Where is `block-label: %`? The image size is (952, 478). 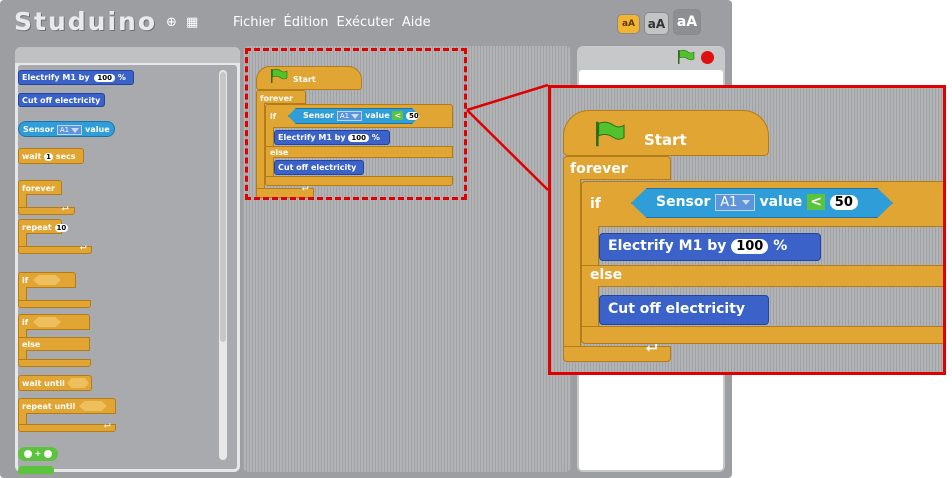 block-label: % is located at coordinates (780, 246).